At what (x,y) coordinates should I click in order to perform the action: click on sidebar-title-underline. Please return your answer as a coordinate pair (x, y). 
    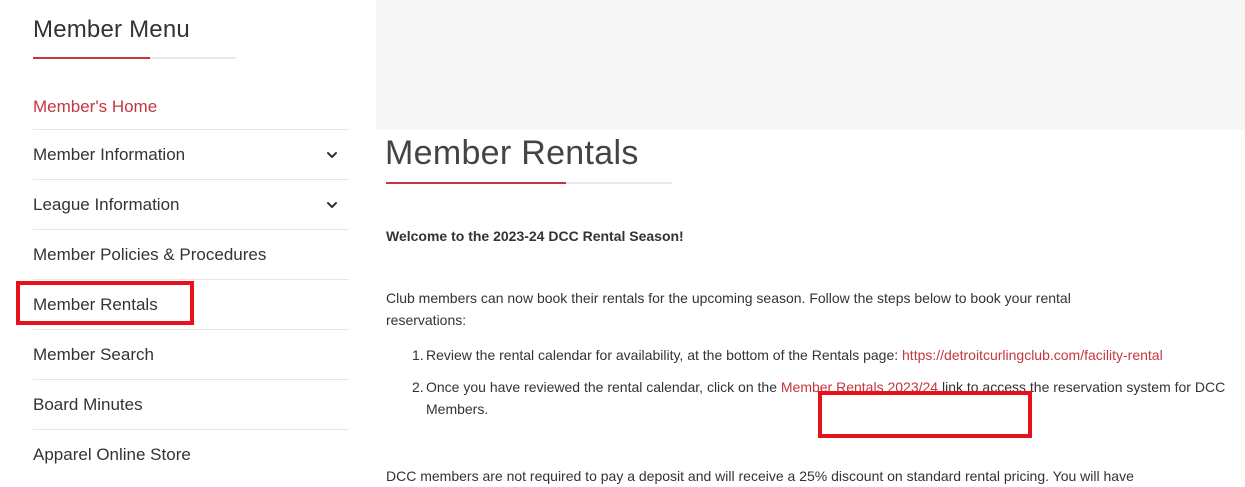
    Looking at the image, I should click on (134, 58).